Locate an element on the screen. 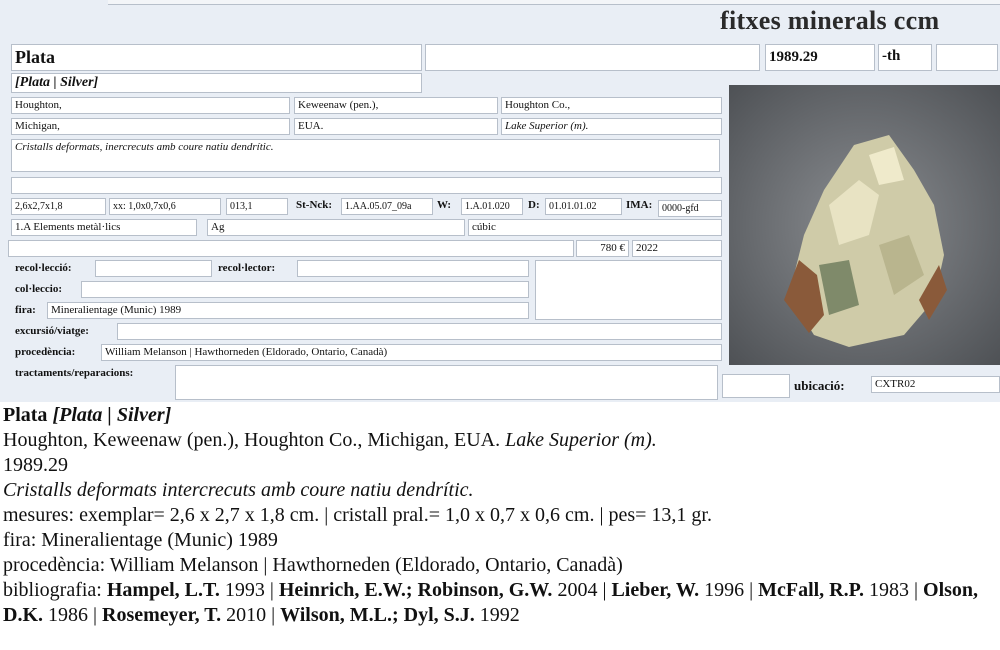 This screenshot has height=650, width=1000. bib-year: 2004 is located at coordinates (575, 590).